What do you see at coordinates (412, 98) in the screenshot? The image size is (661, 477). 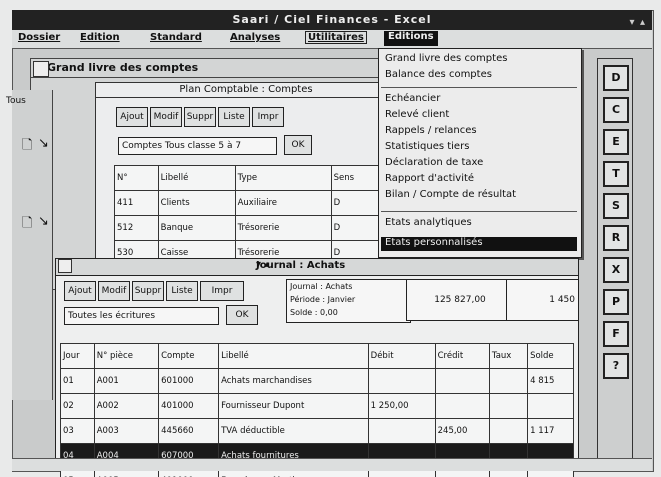 I see `menu-item-echeancier: Echéancier` at bounding box center [412, 98].